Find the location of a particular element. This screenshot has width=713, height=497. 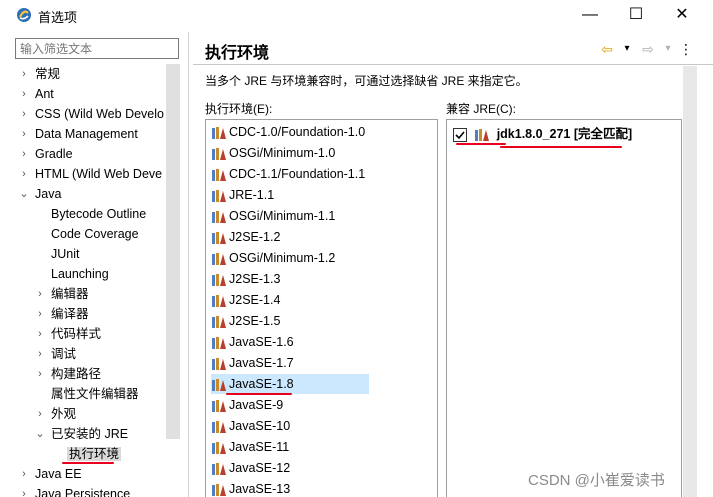

tree-item: › 外观 is located at coordinates (57, 414).